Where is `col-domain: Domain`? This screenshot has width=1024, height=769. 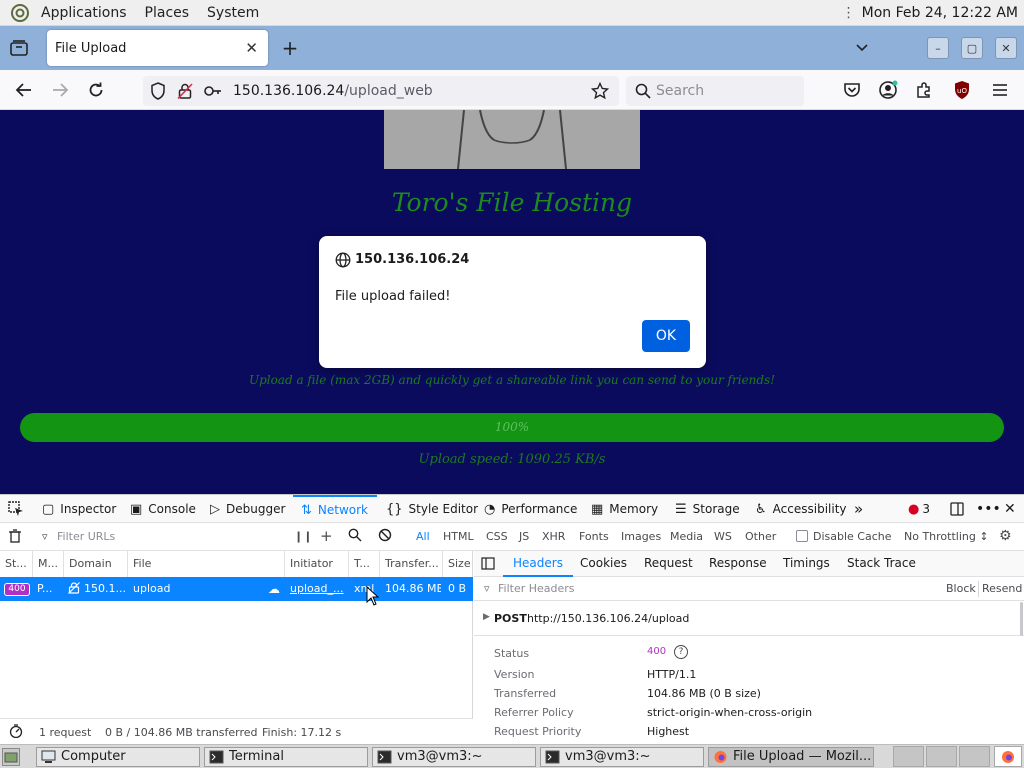
col-domain: Domain is located at coordinates (96, 564).